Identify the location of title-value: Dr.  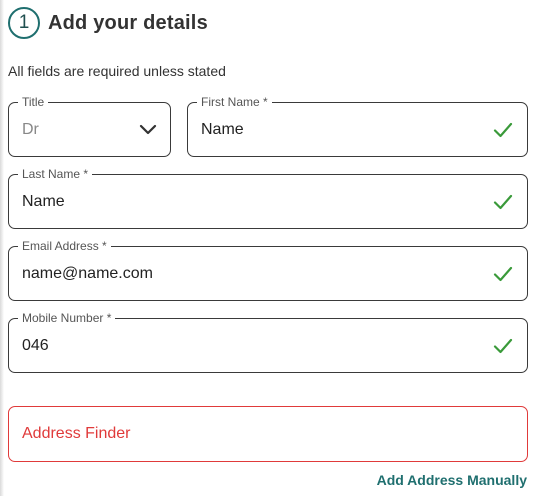
(30, 129).